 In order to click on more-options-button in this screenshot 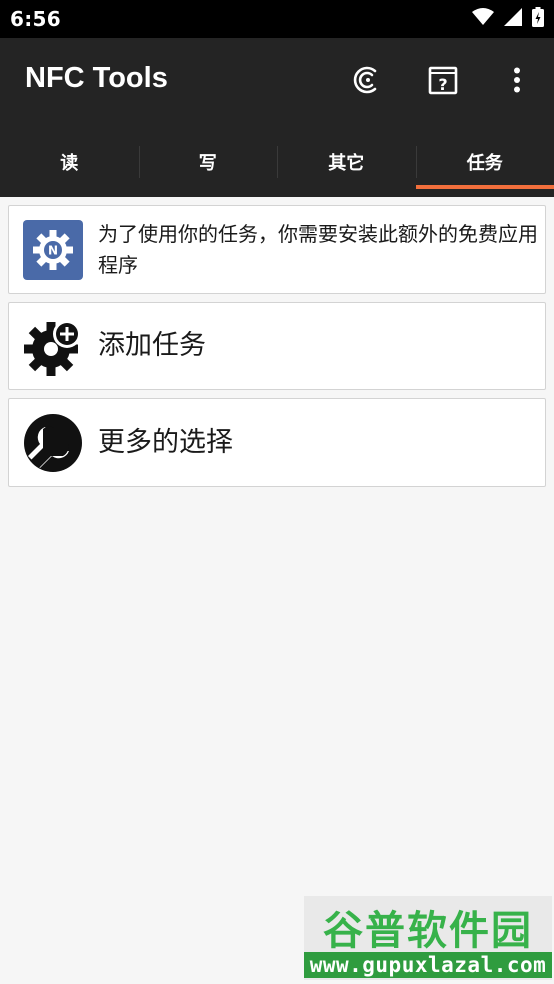, I will do `click(517, 82)`.